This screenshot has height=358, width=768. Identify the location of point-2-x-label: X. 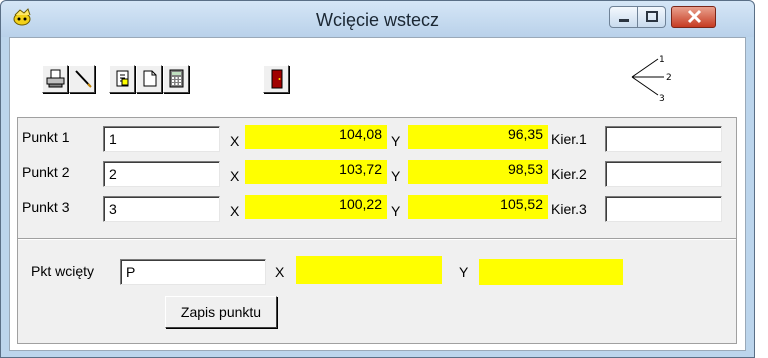
(235, 176).